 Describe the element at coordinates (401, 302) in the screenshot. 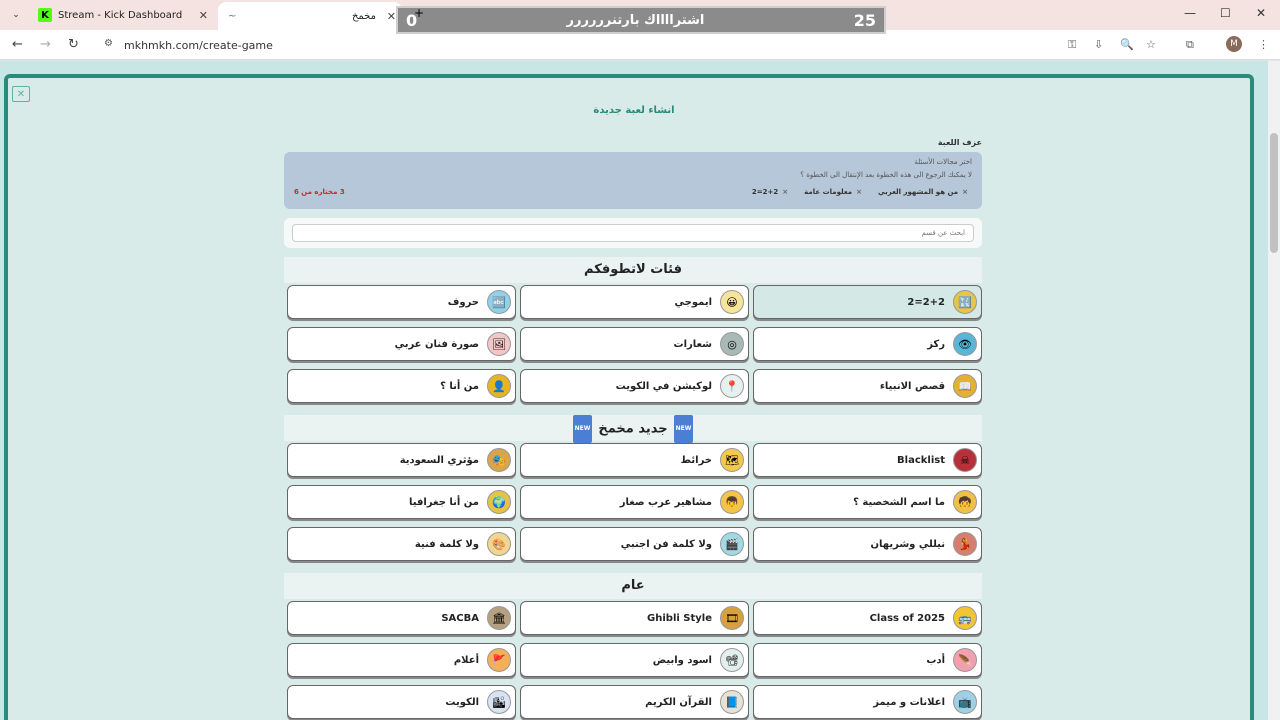

I see `category-card: 🔤 حروف` at that location.